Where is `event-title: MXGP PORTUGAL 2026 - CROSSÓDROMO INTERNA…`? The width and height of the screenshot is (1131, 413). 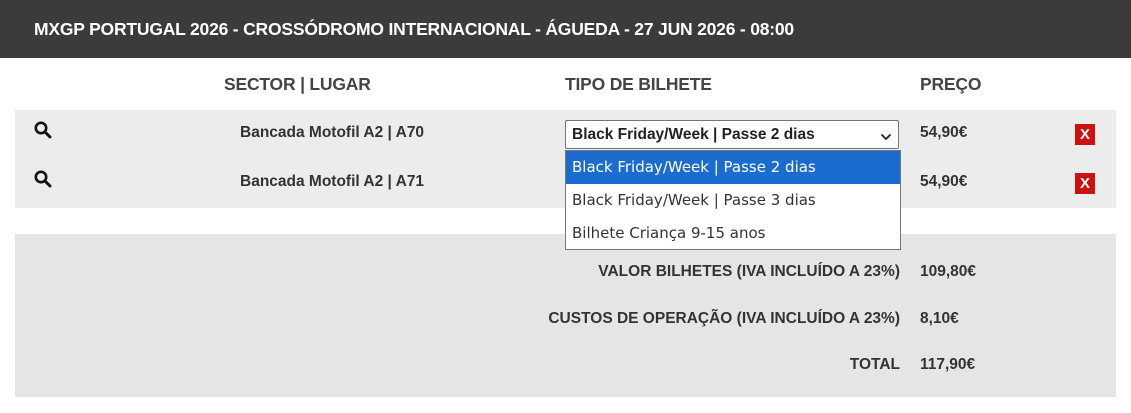 event-title: MXGP PORTUGAL 2026 - CROSSÓDROMO INTERNA… is located at coordinates (414, 29).